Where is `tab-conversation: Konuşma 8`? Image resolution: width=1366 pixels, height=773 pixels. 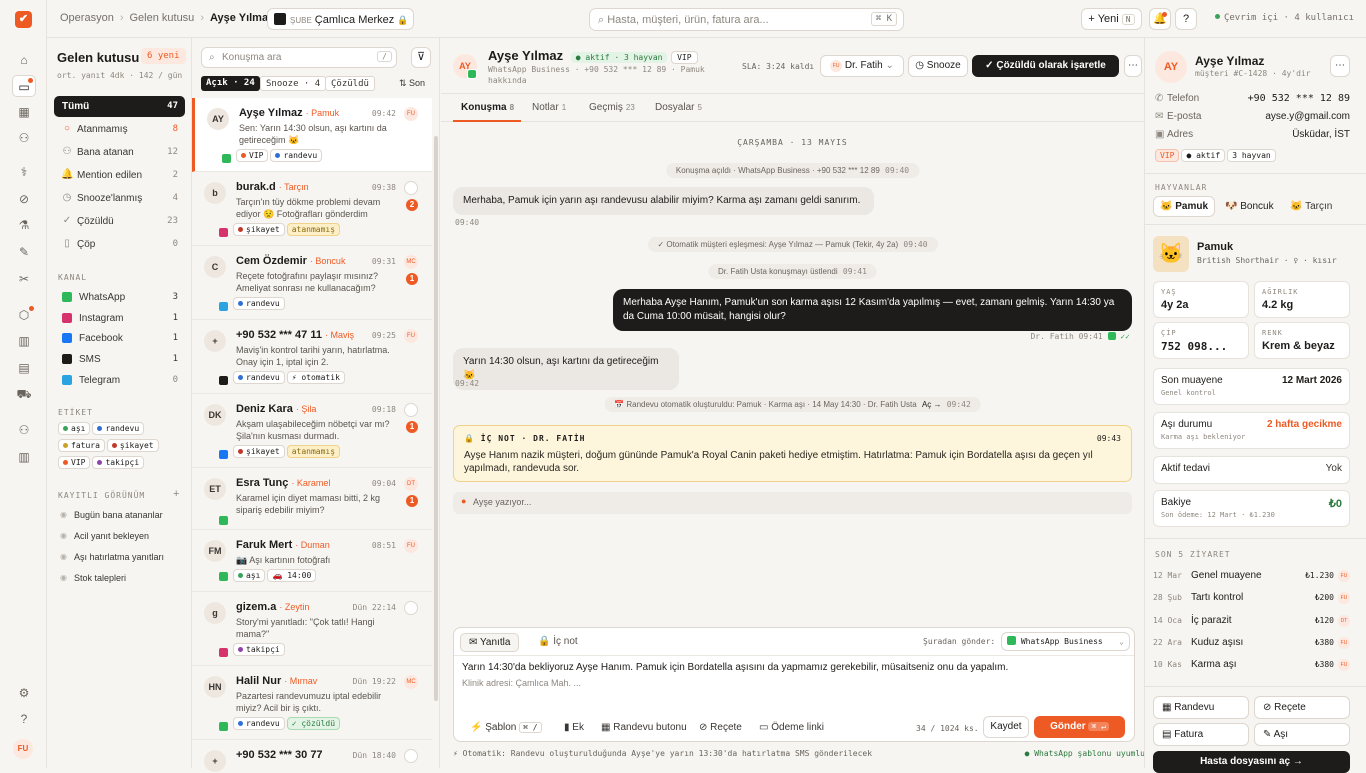
tab-conversation: Konuşma 8 is located at coordinates (487, 107).